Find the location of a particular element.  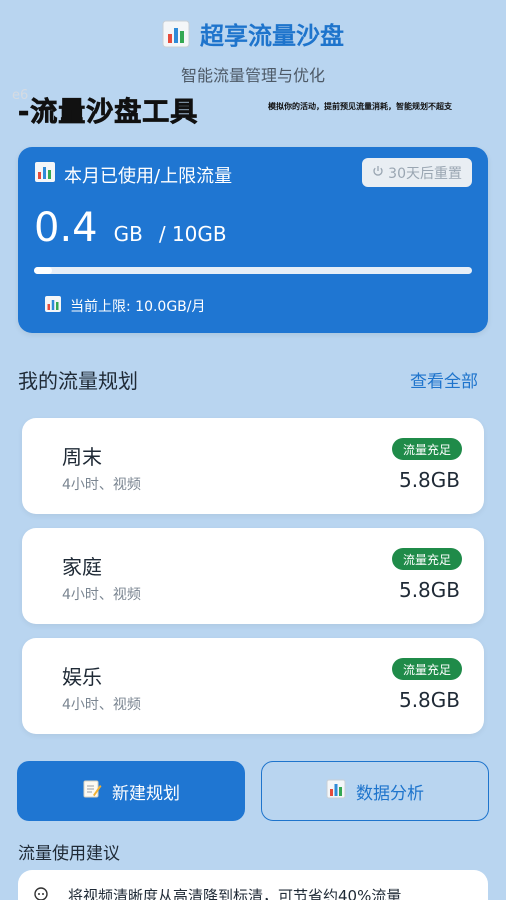

used-unit: GB is located at coordinates (128, 234).